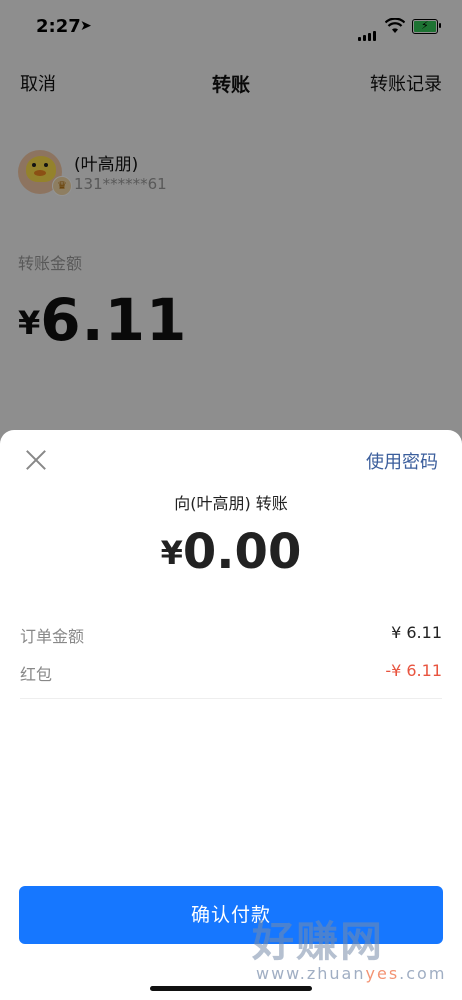 Image resolution: width=462 pixels, height=1000 pixels. I want to click on sheet-title: 向(叶高朋) 转账, so click(231, 503).